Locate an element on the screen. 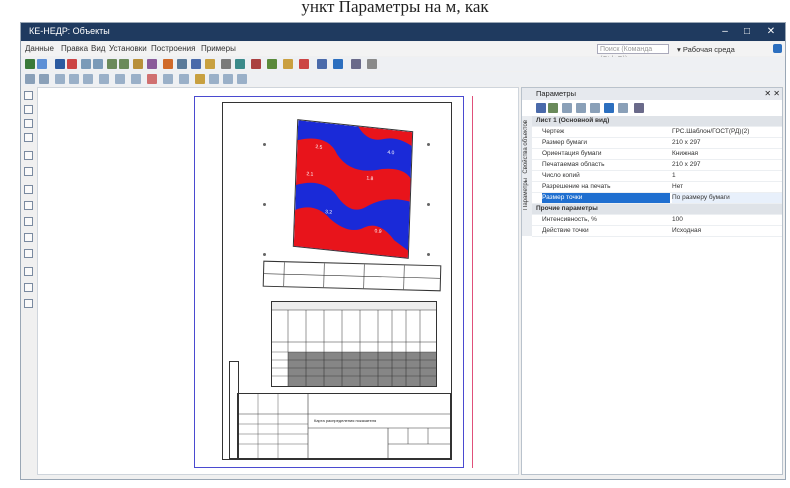  arc-tool-icon is located at coordinates (28, 171).